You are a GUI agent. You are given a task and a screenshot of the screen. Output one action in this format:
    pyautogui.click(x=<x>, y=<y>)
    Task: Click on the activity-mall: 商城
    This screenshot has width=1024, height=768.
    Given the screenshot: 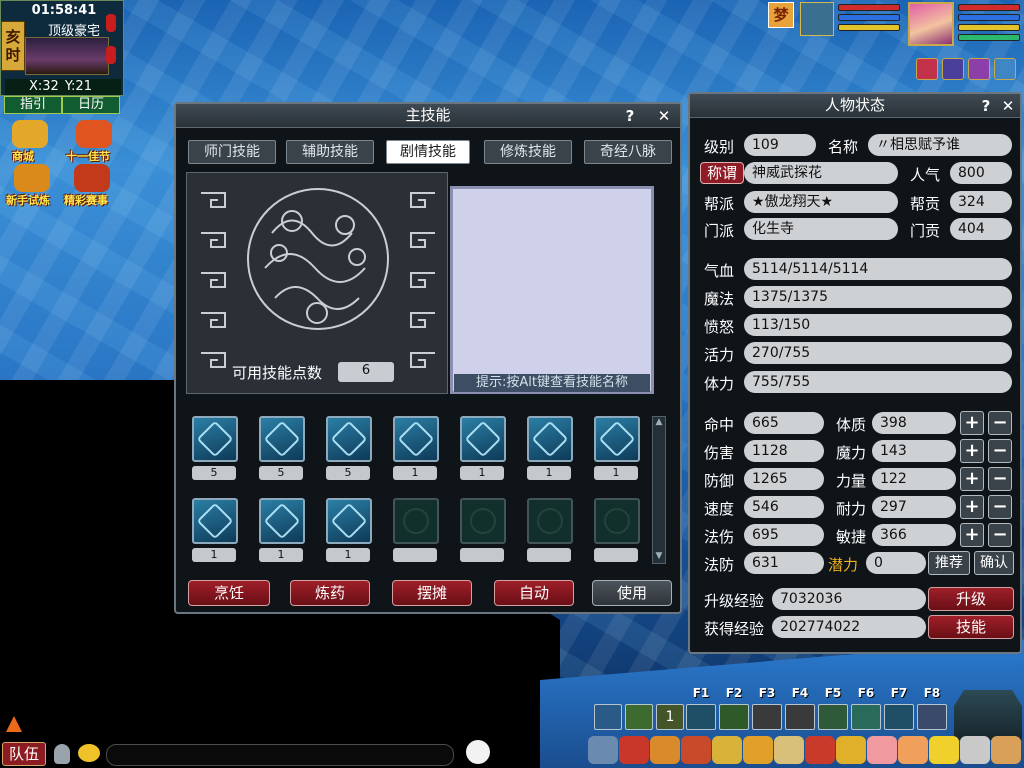 What is the action you would take?
    pyautogui.click(x=32, y=142)
    